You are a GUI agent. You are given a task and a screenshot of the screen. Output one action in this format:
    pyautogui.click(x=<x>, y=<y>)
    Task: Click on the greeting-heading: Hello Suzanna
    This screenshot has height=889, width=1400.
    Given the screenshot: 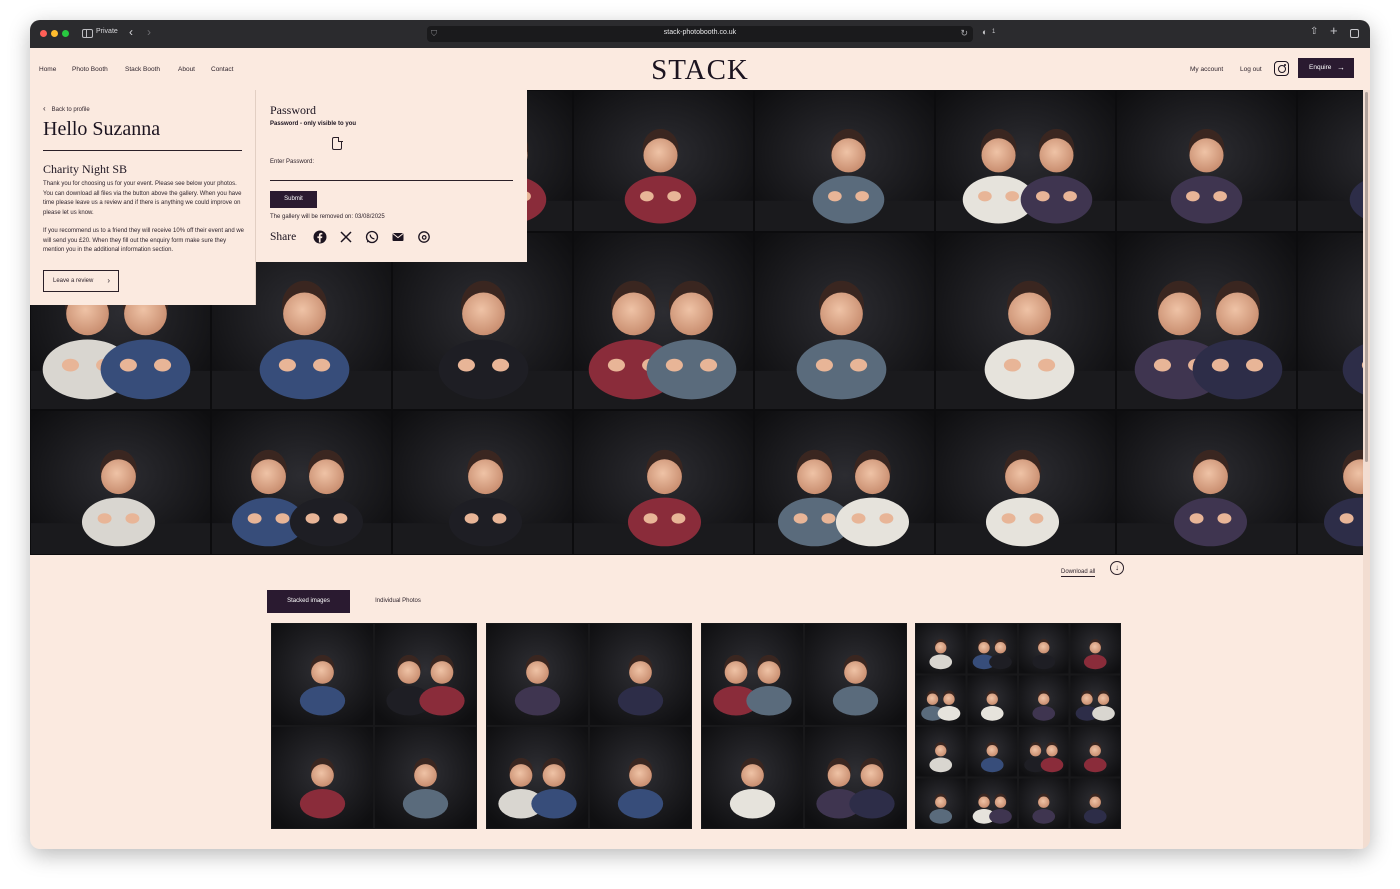 What is the action you would take?
    pyautogui.click(x=102, y=129)
    